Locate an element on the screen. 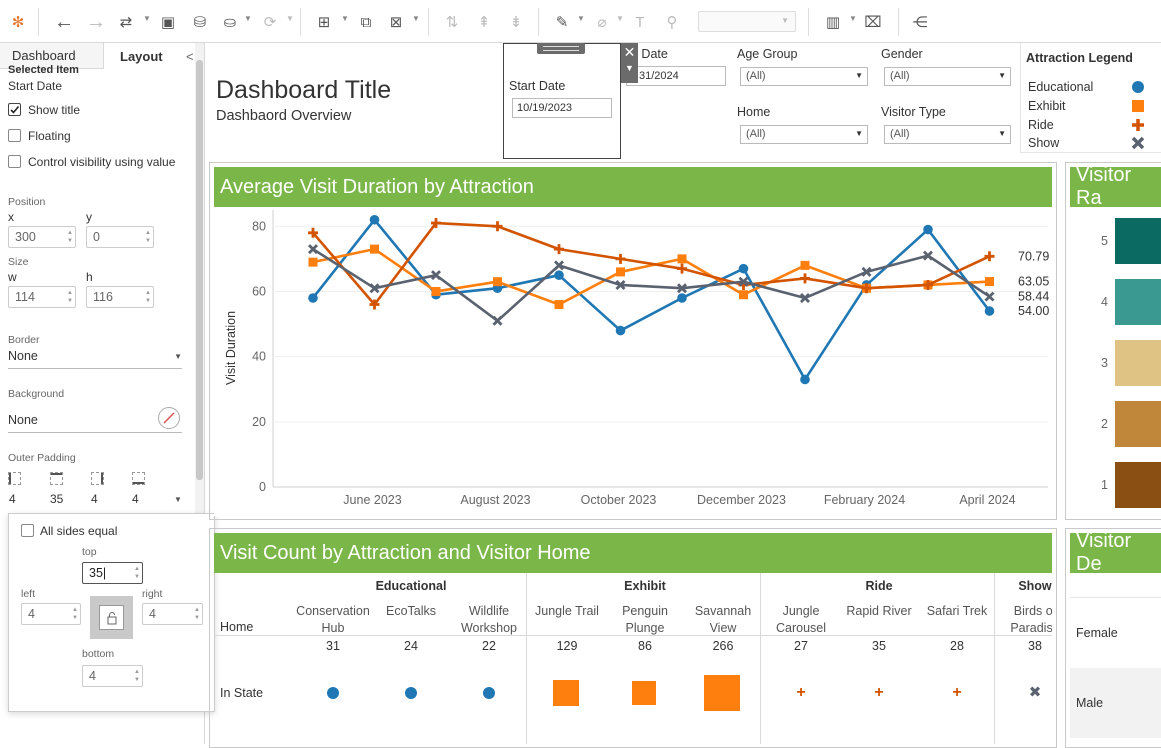 The height and width of the screenshot is (748, 1161). column-header: Rapid River is located at coordinates (879, 611).